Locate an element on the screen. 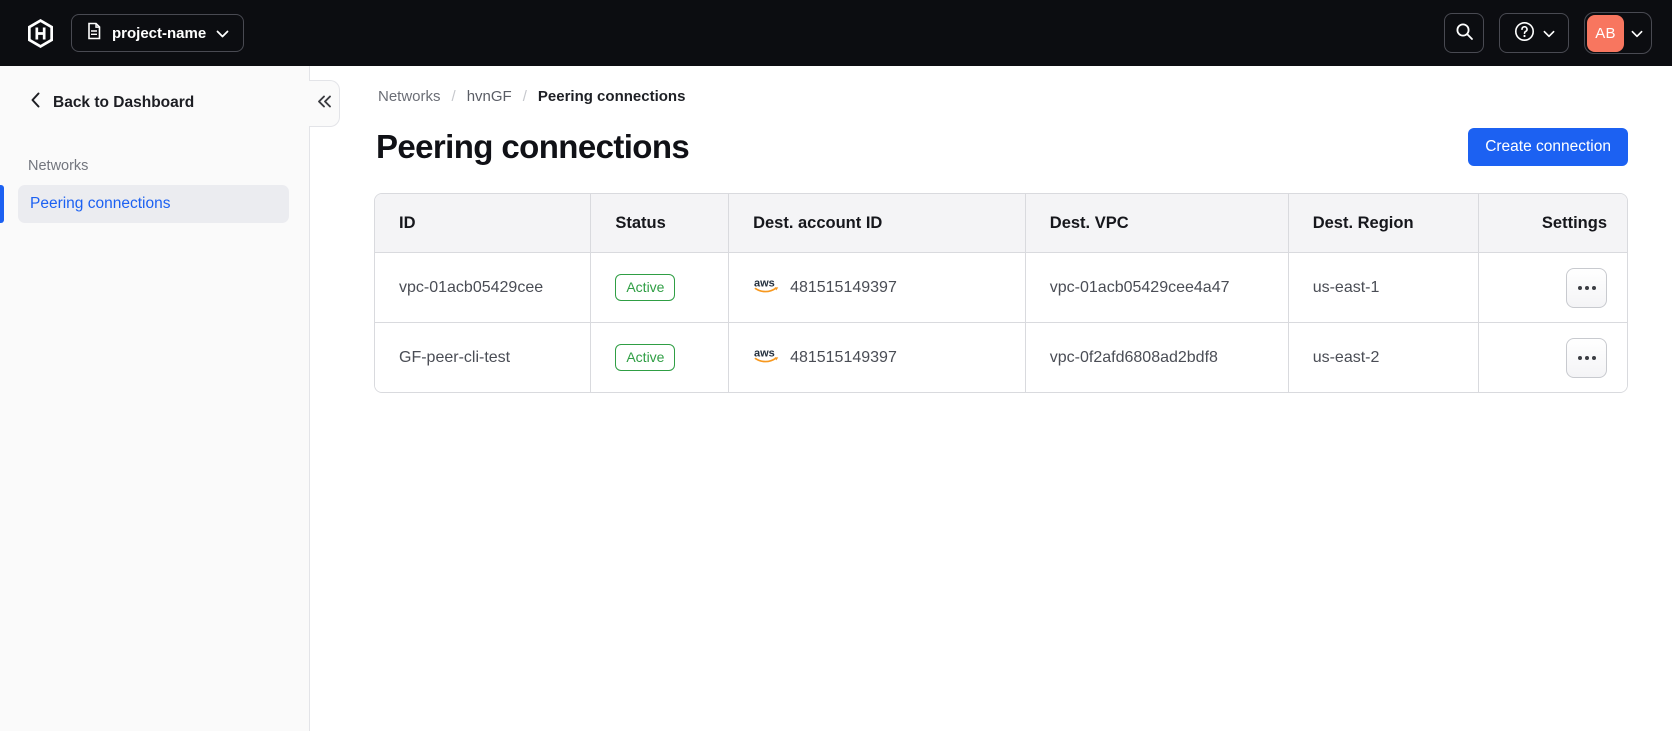 The width and height of the screenshot is (1672, 731). breadcrumb-networks: Networks is located at coordinates (409, 96).